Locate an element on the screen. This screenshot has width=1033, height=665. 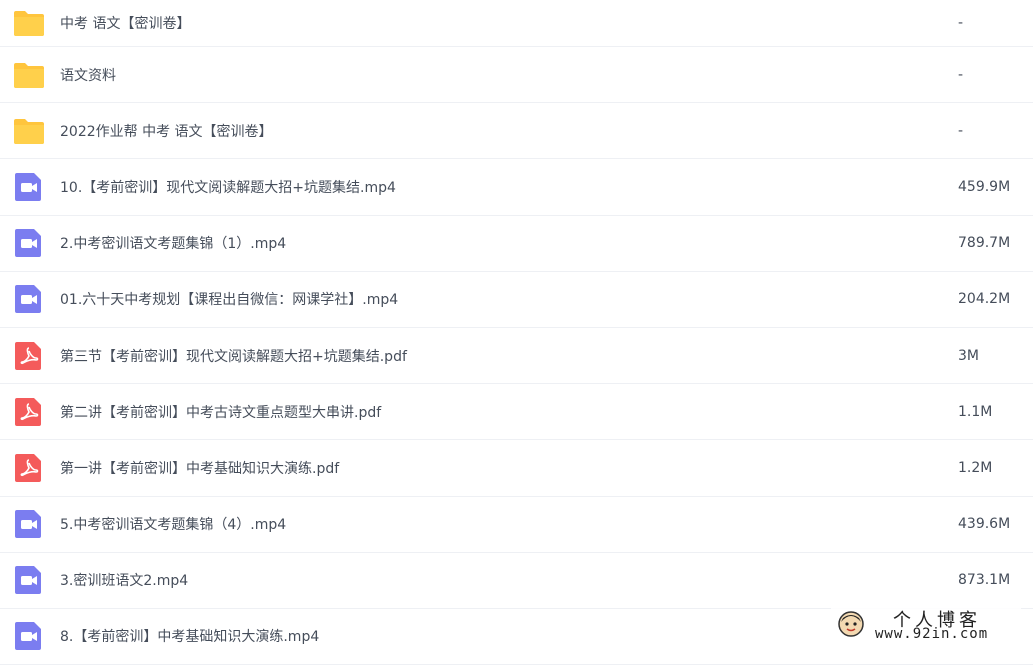
file-size: 204.2M is located at coordinates (984, 299).